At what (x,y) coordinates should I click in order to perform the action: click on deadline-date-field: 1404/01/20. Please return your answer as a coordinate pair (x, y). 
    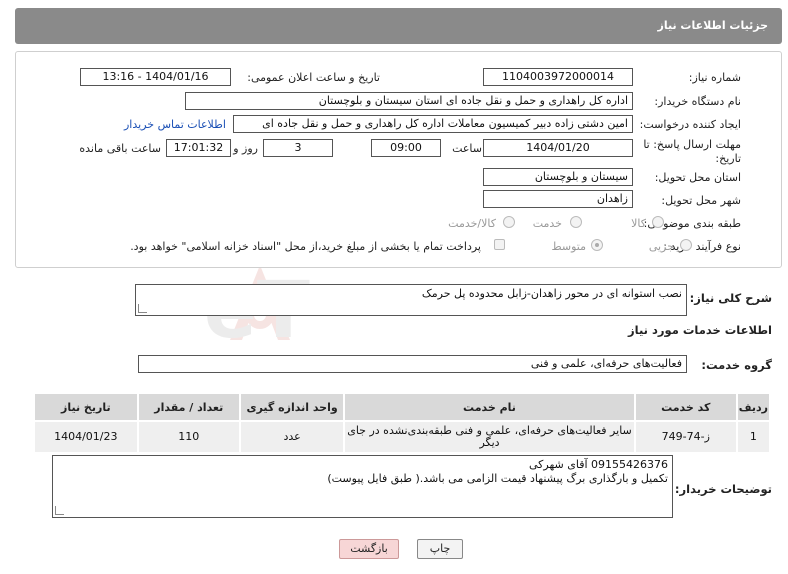
    Looking at the image, I should click on (558, 148).